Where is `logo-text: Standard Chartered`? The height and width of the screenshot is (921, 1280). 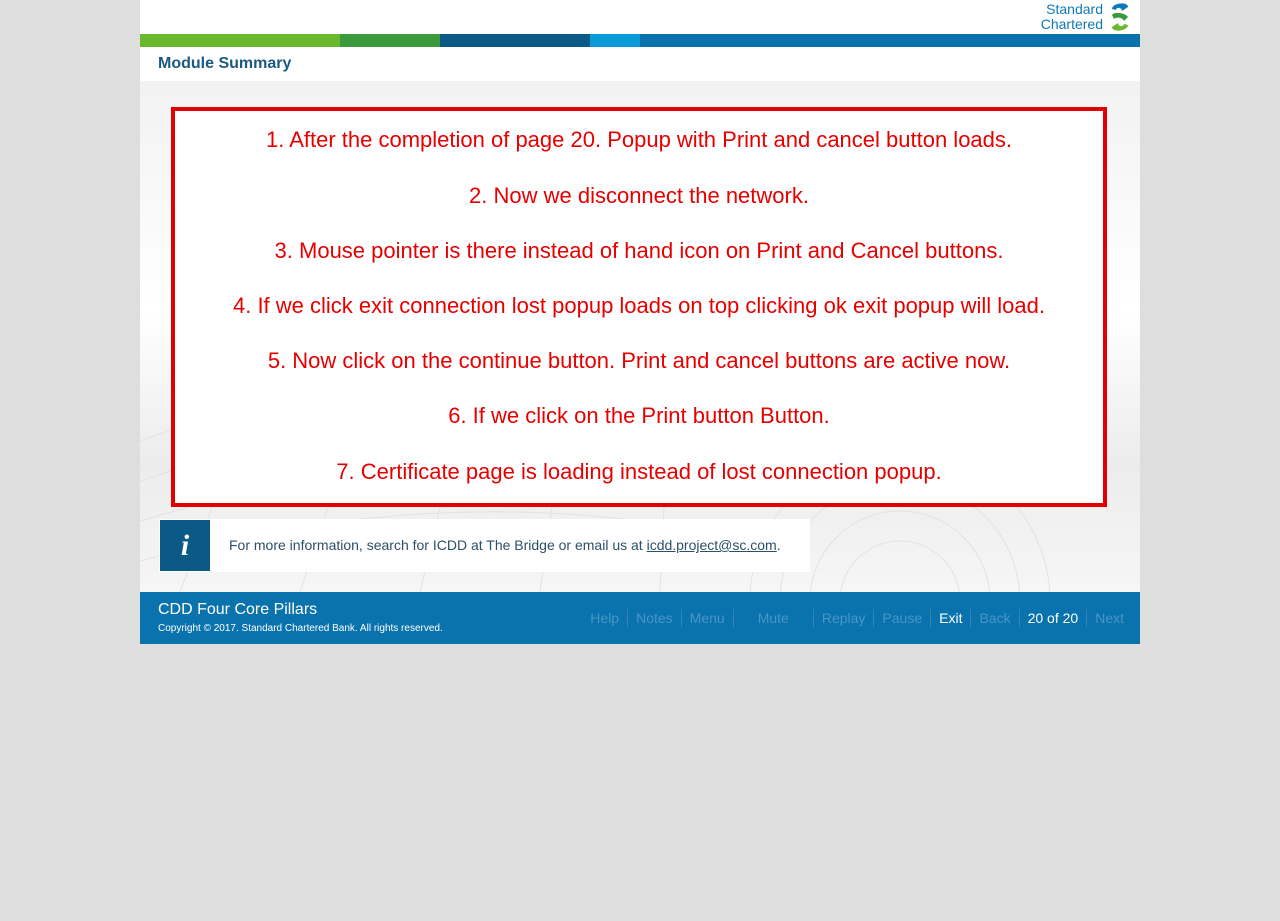 logo-text: Standard Chartered is located at coordinates (1072, 17).